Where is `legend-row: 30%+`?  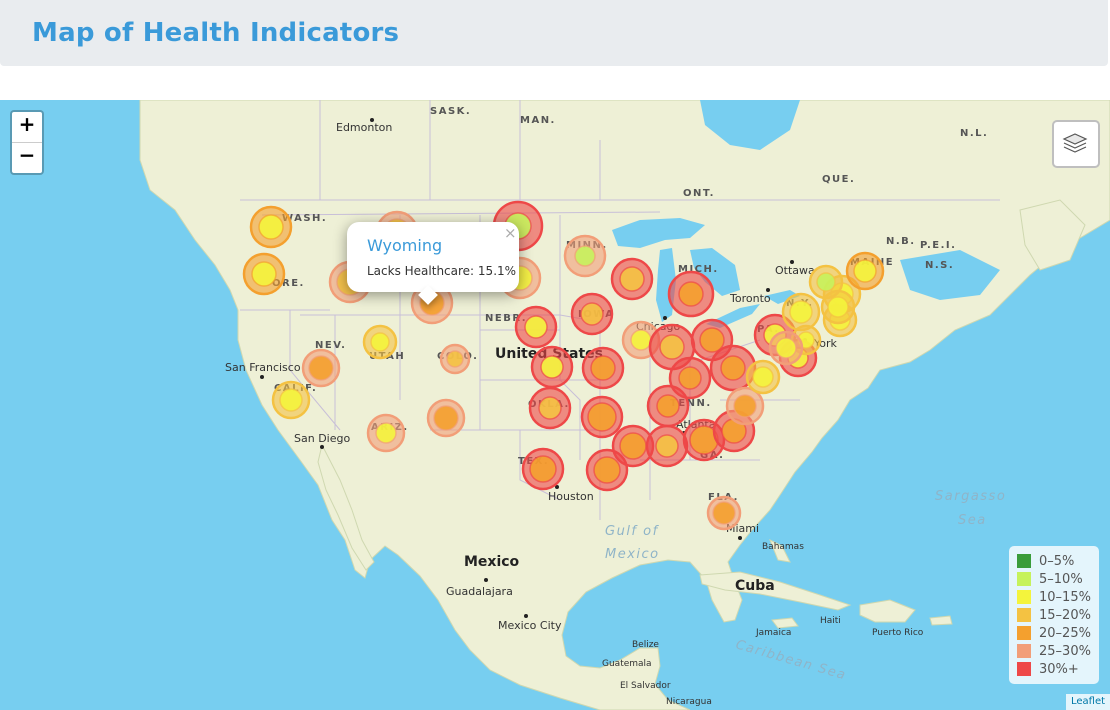
legend-row: 30%+ is located at coordinates (1058, 669).